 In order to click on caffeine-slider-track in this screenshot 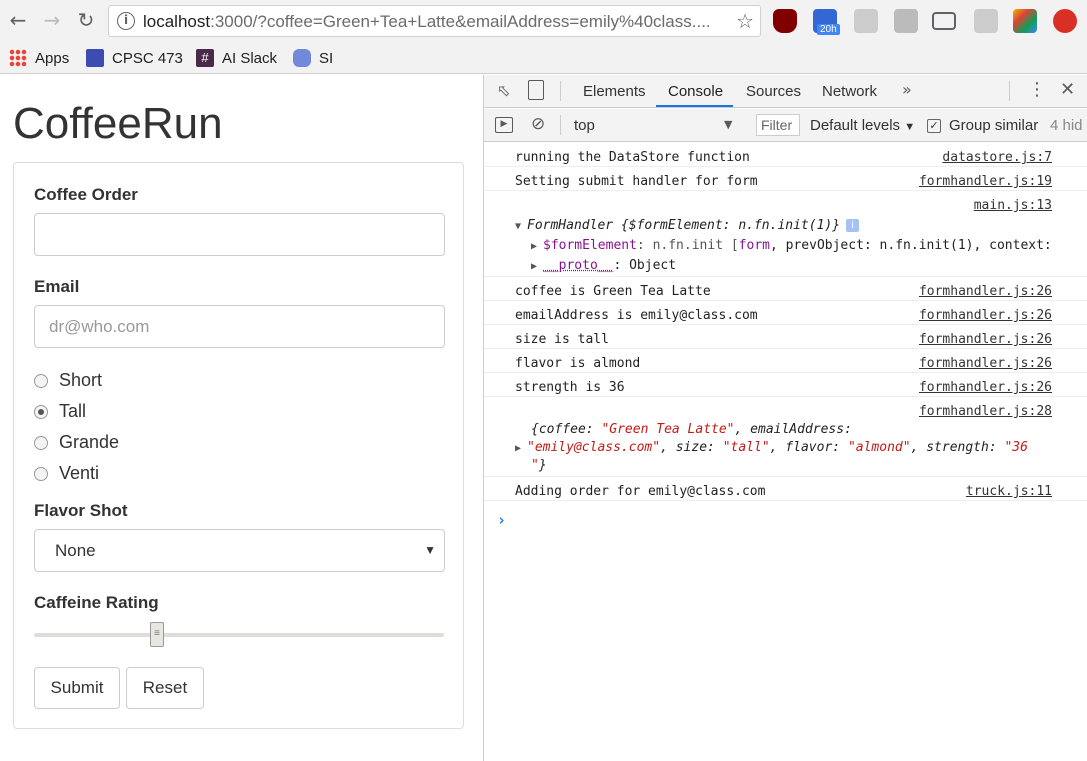, I will do `click(239, 635)`.